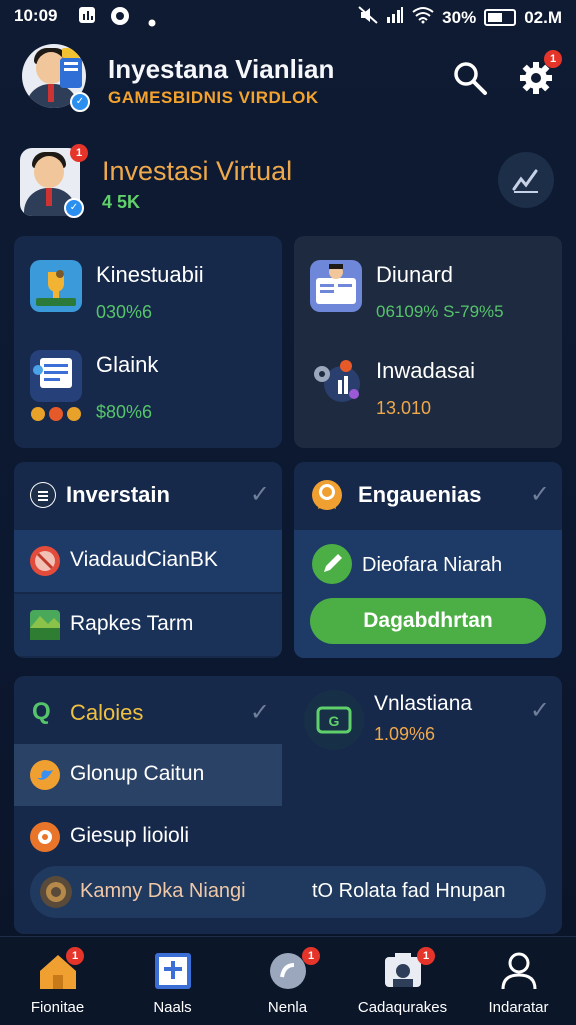 This screenshot has height=1025, width=576. I want to click on investment-card-header: Inverstain ✓, so click(148, 495).